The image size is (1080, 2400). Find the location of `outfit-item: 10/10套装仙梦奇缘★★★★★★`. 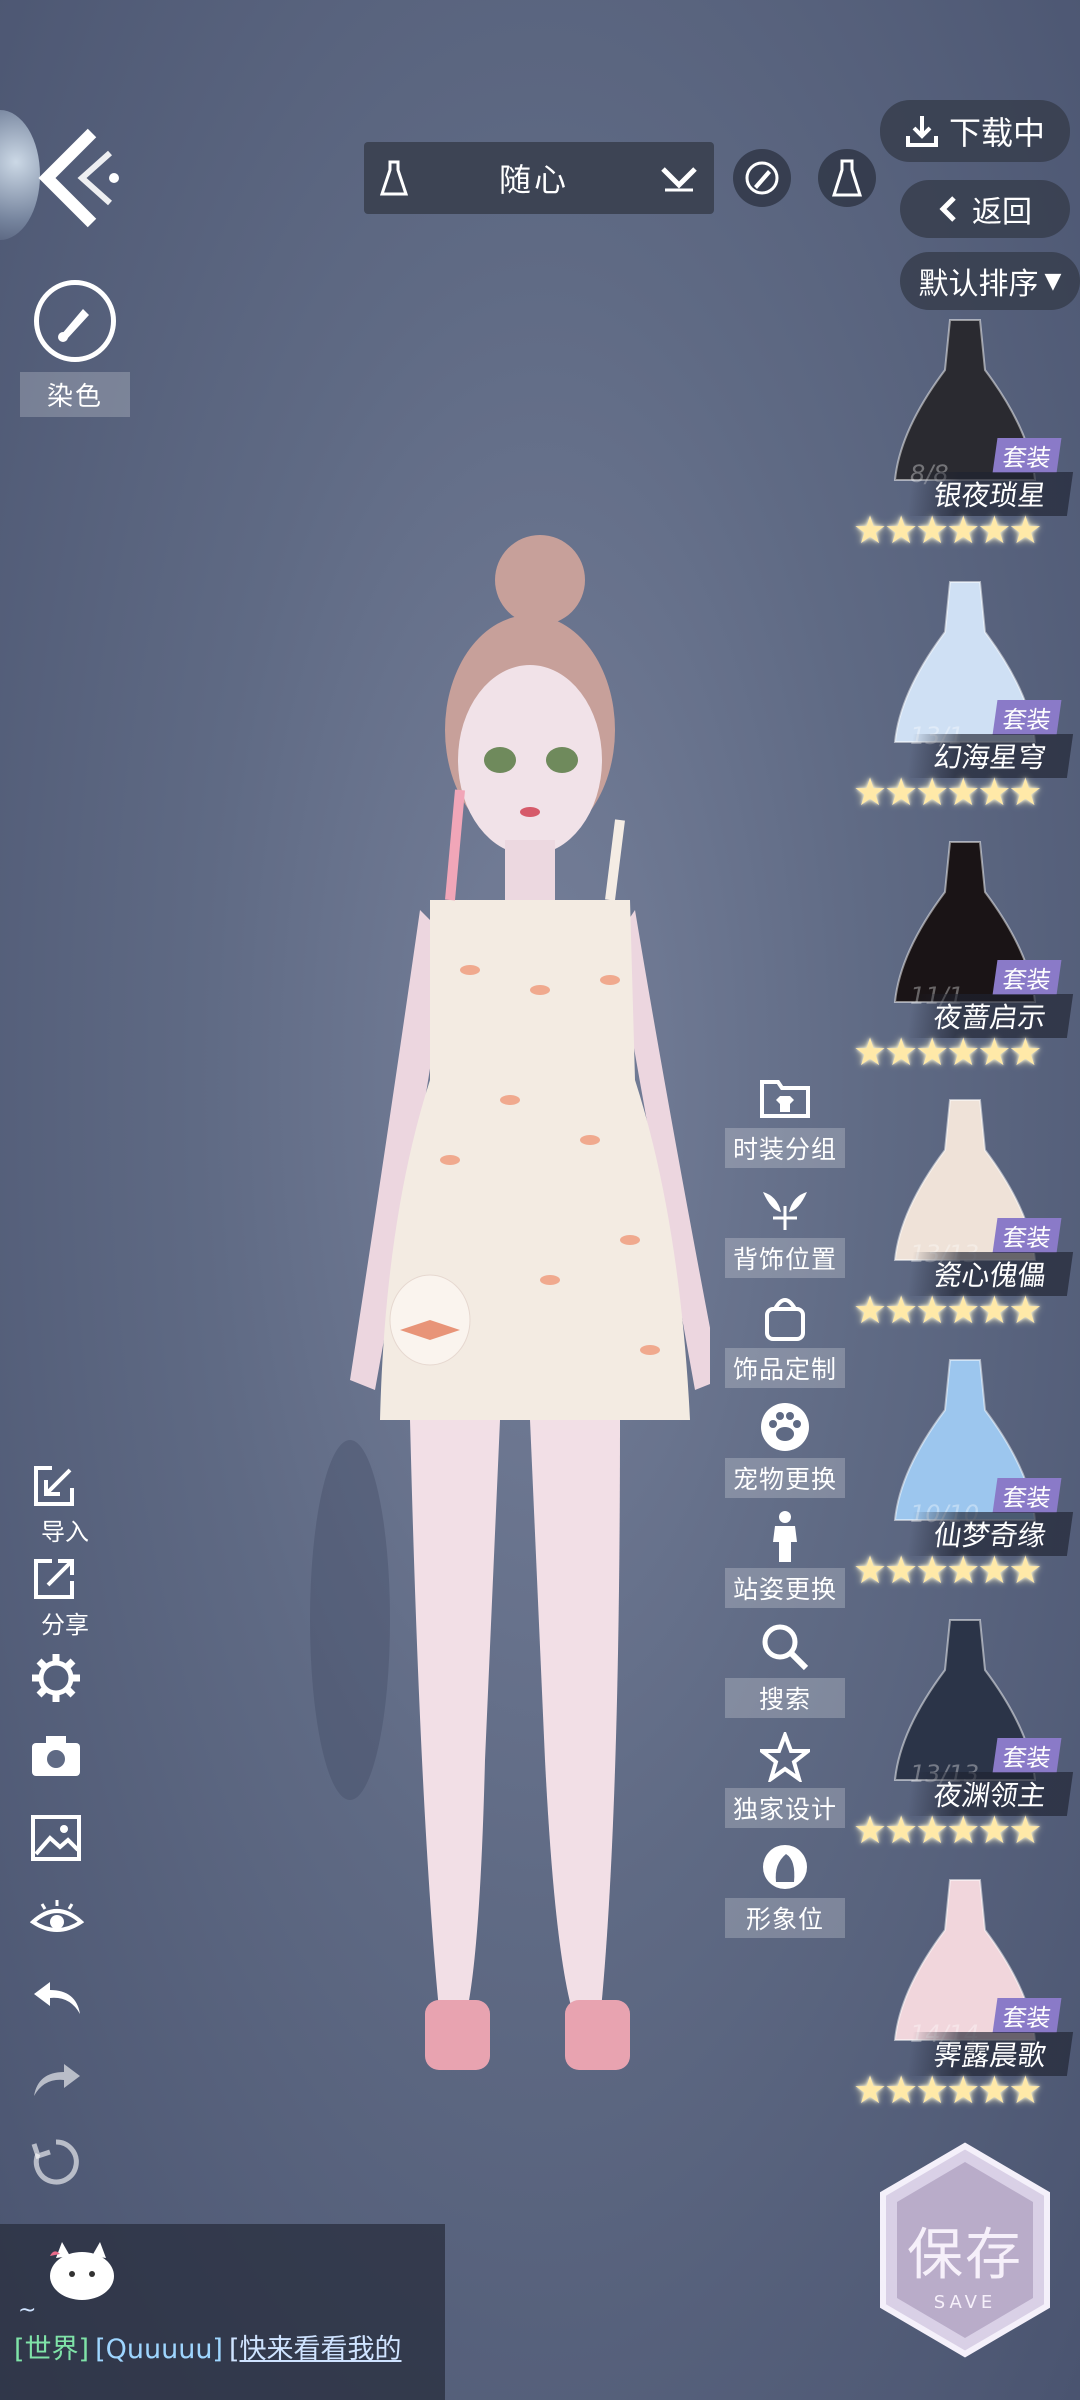

outfit-item: 10/10套装仙梦奇缘★★★★★★ is located at coordinates (965, 1478).